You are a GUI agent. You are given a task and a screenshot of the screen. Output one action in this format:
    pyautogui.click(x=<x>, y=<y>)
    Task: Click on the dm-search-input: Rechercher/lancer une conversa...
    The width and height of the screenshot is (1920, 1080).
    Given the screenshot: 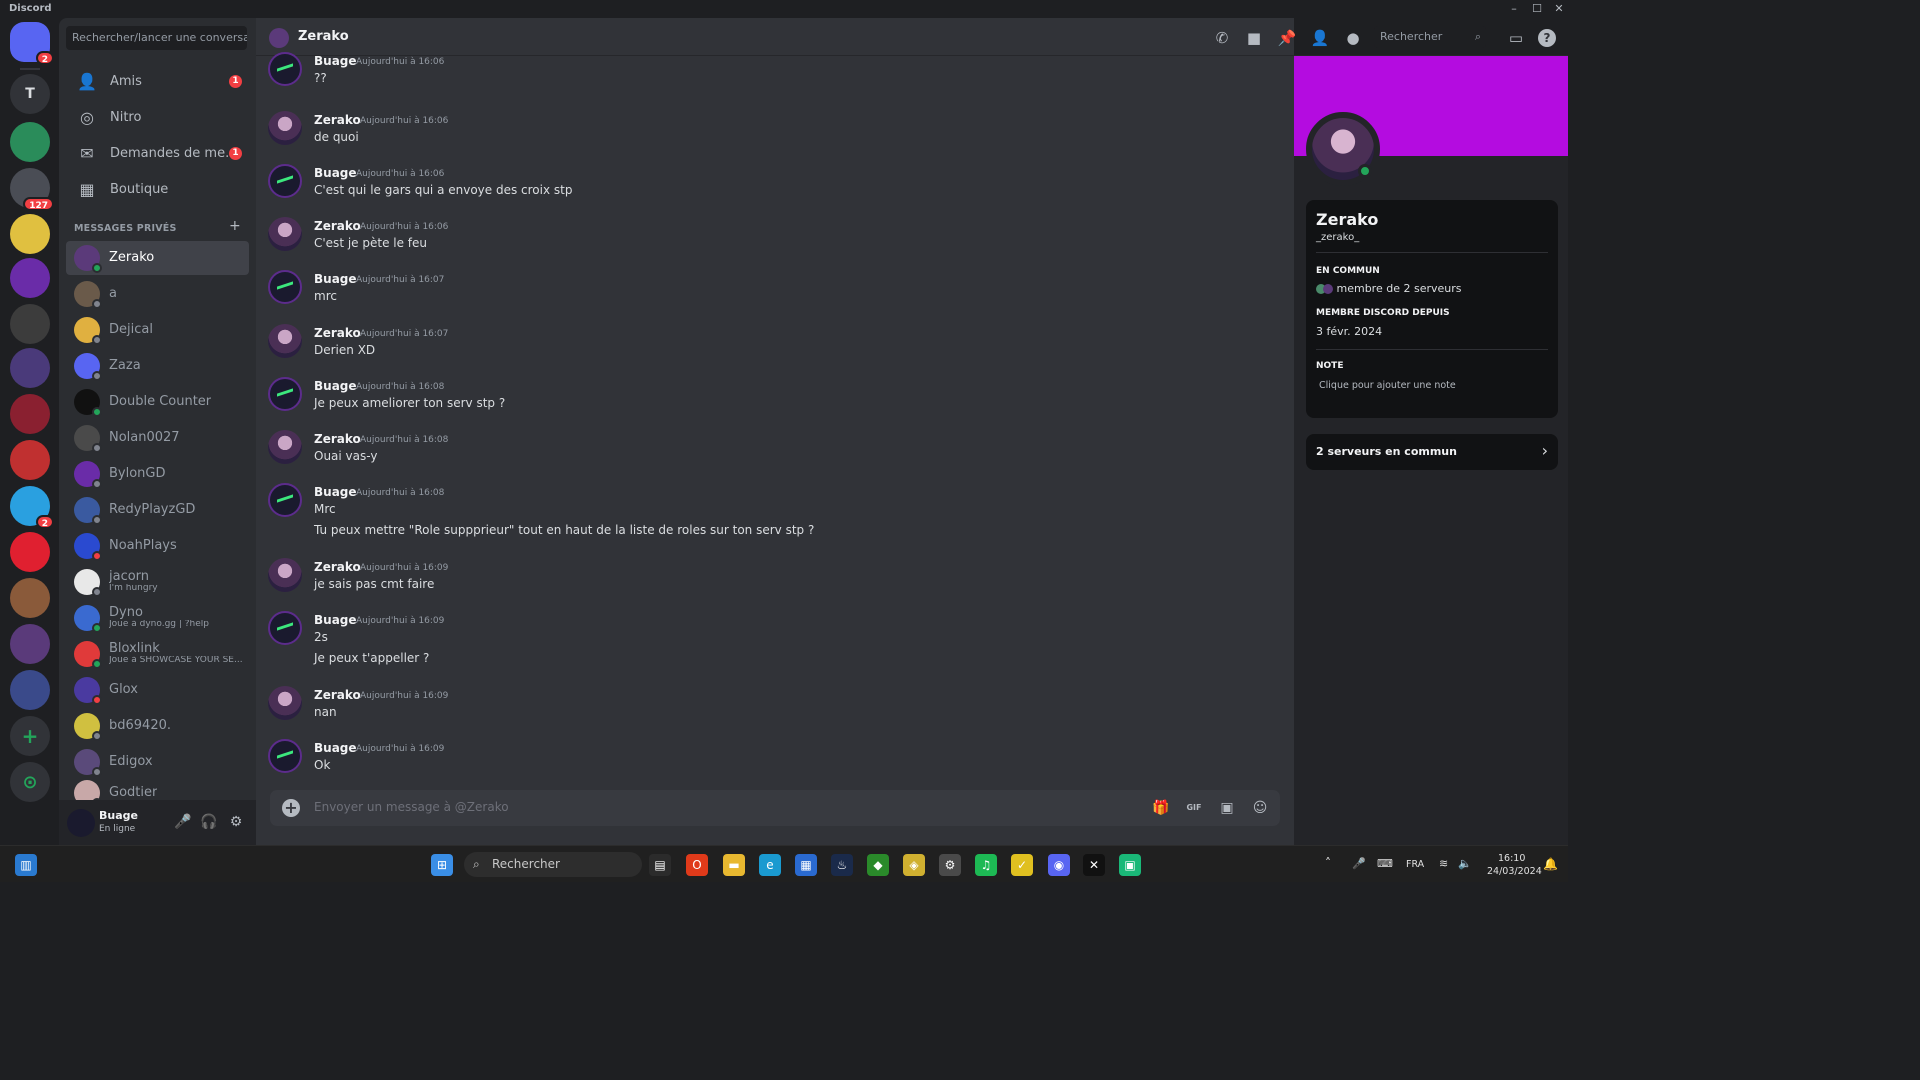 What is the action you would take?
    pyautogui.click(x=156, y=38)
    